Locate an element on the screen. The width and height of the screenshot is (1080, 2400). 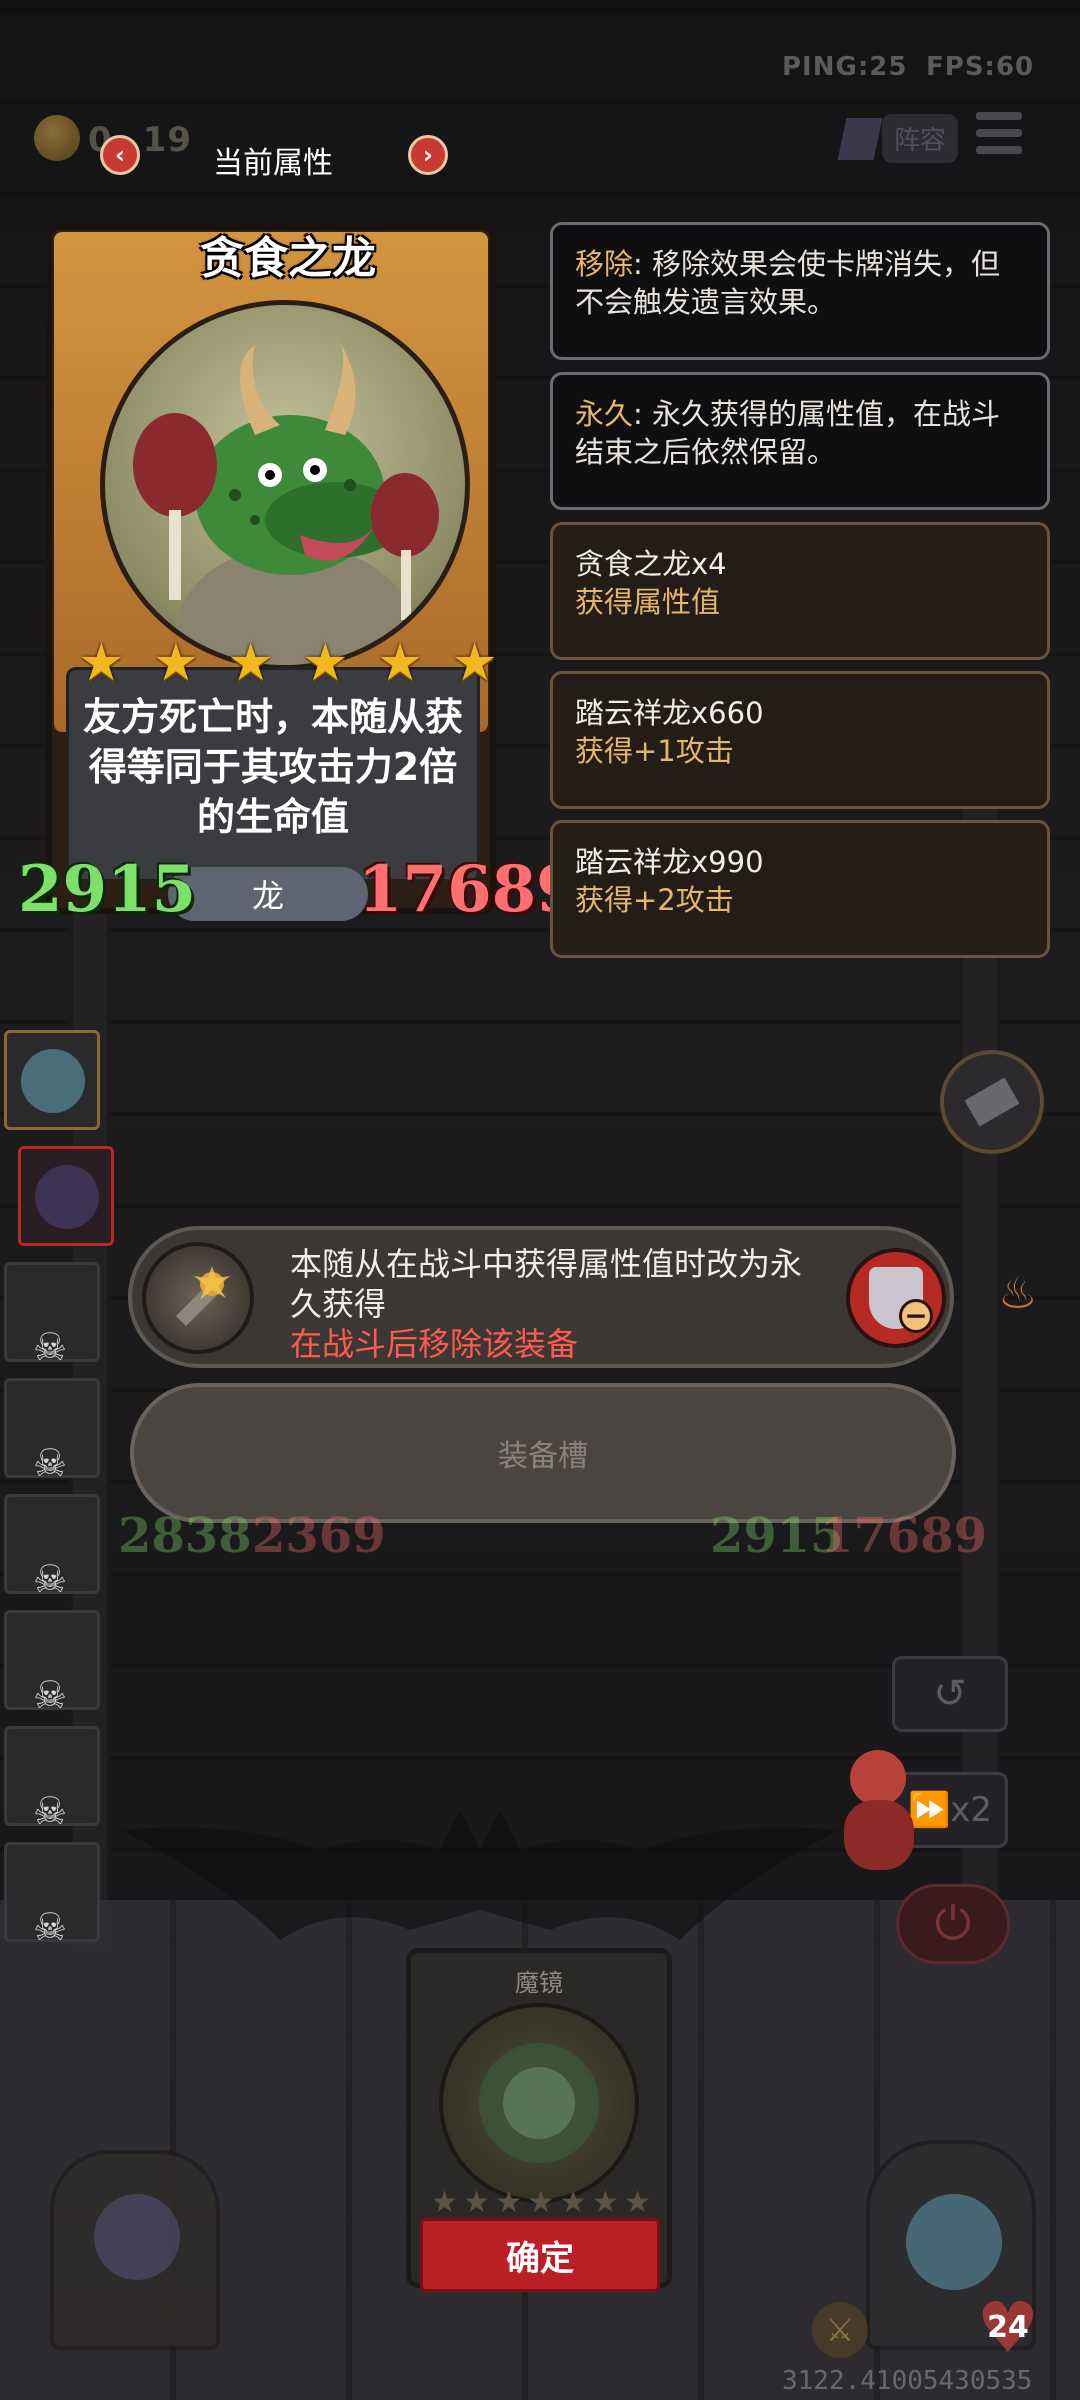
player-health: 24 is located at coordinates (1008, 2327).